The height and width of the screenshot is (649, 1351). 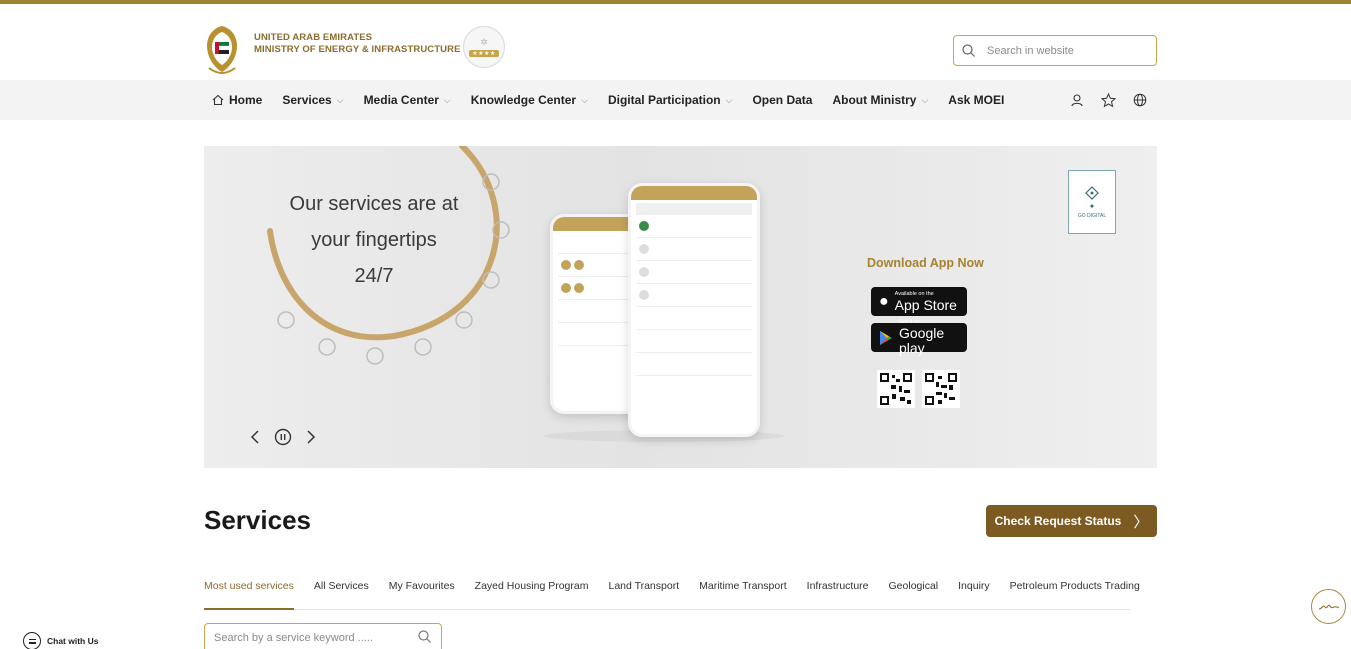 What do you see at coordinates (1108, 100) in the screenshot?
I see `star-icon` at bounding box center [1108, 100].